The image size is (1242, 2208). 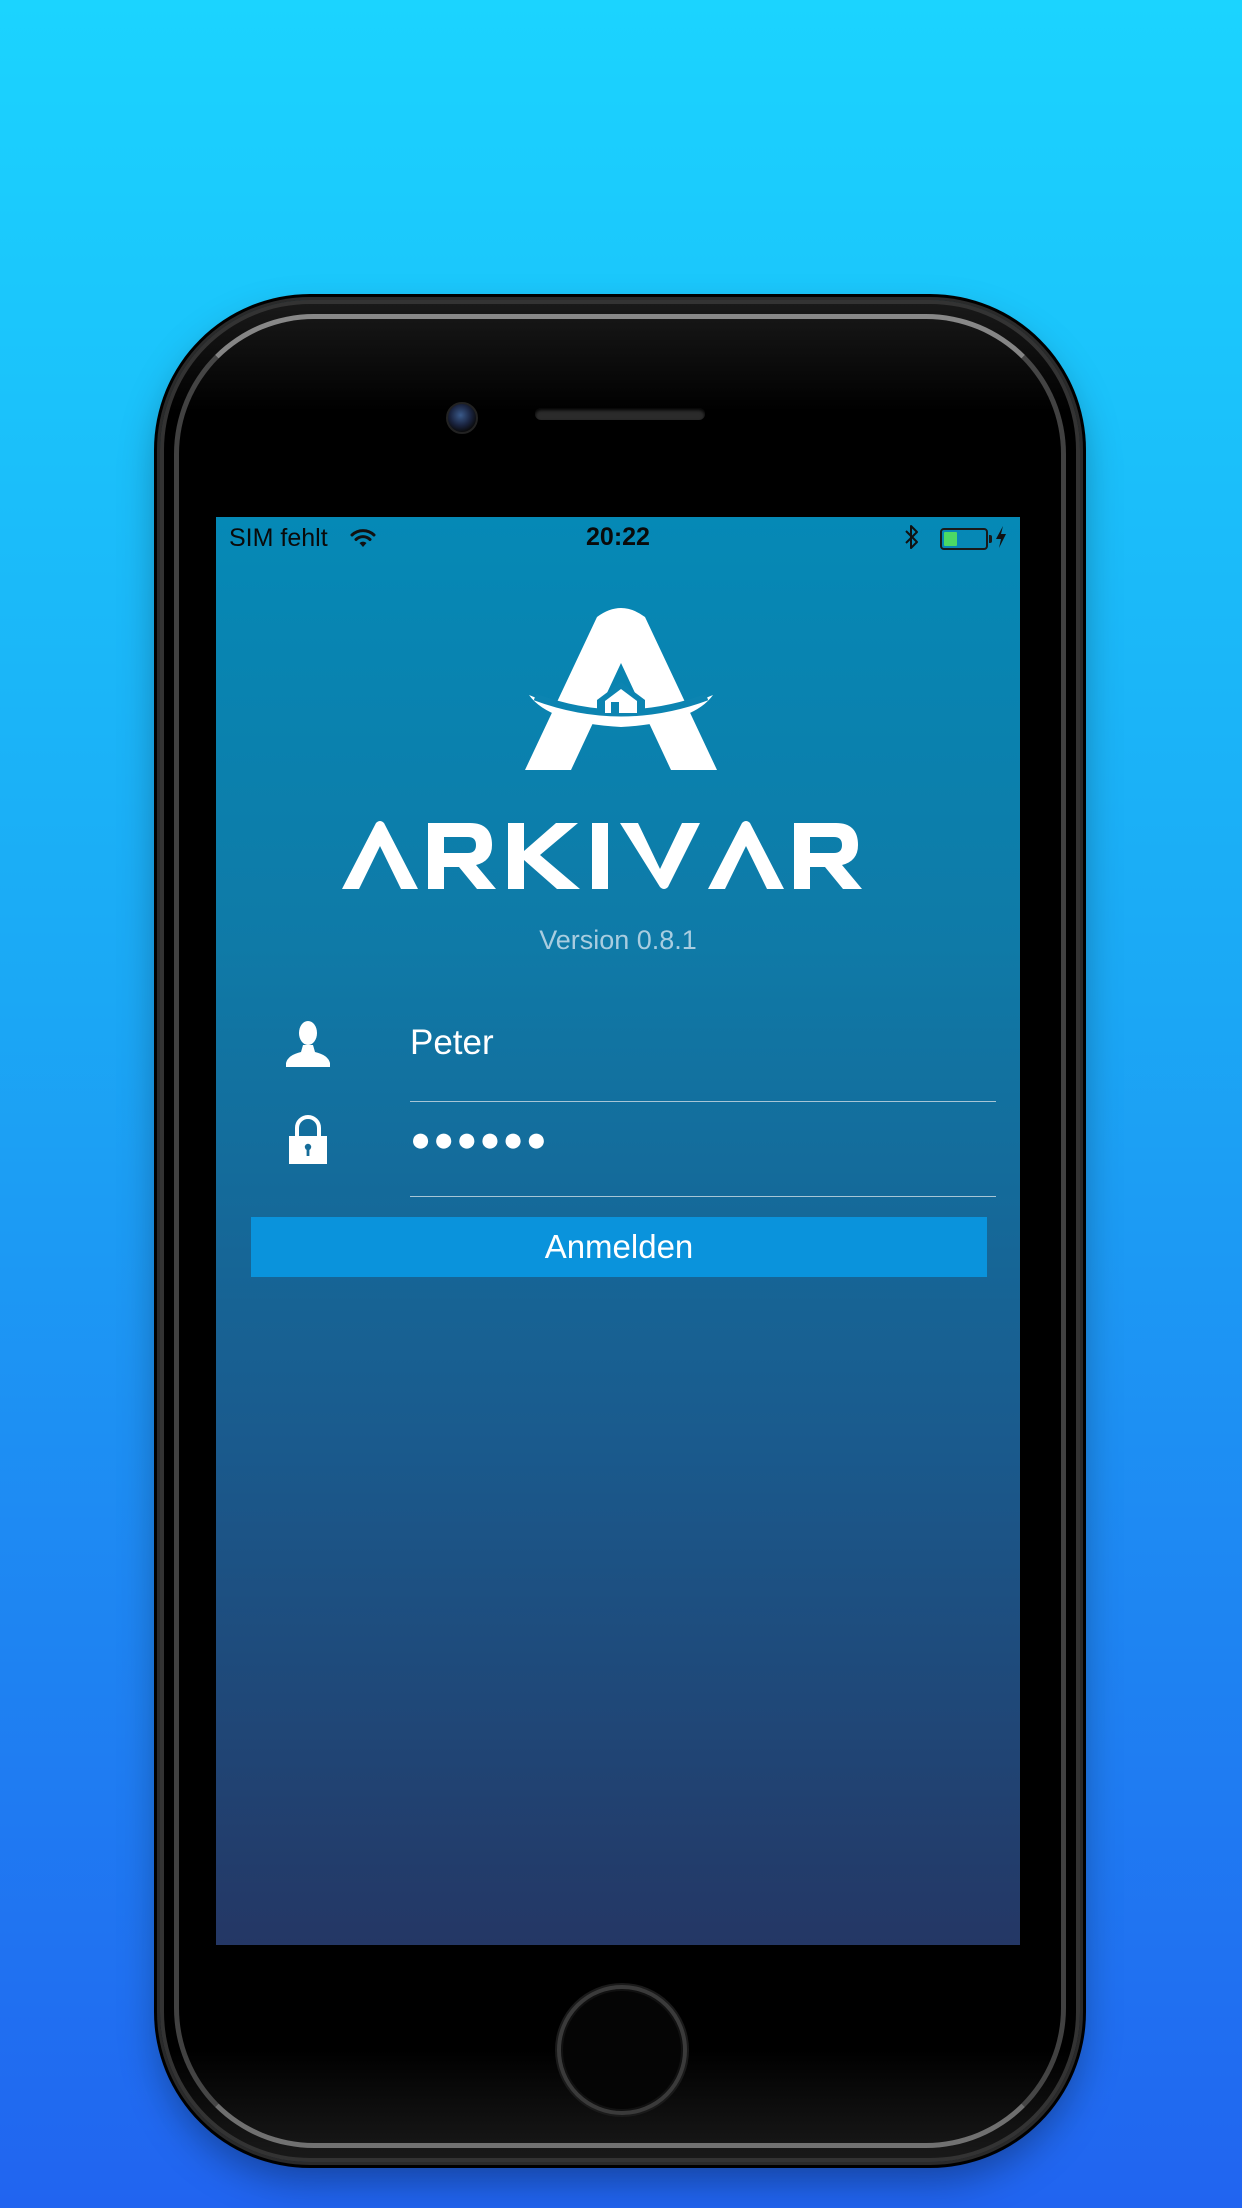 I want to click on charging-bolt-icon, so click(x=1001, y=537).